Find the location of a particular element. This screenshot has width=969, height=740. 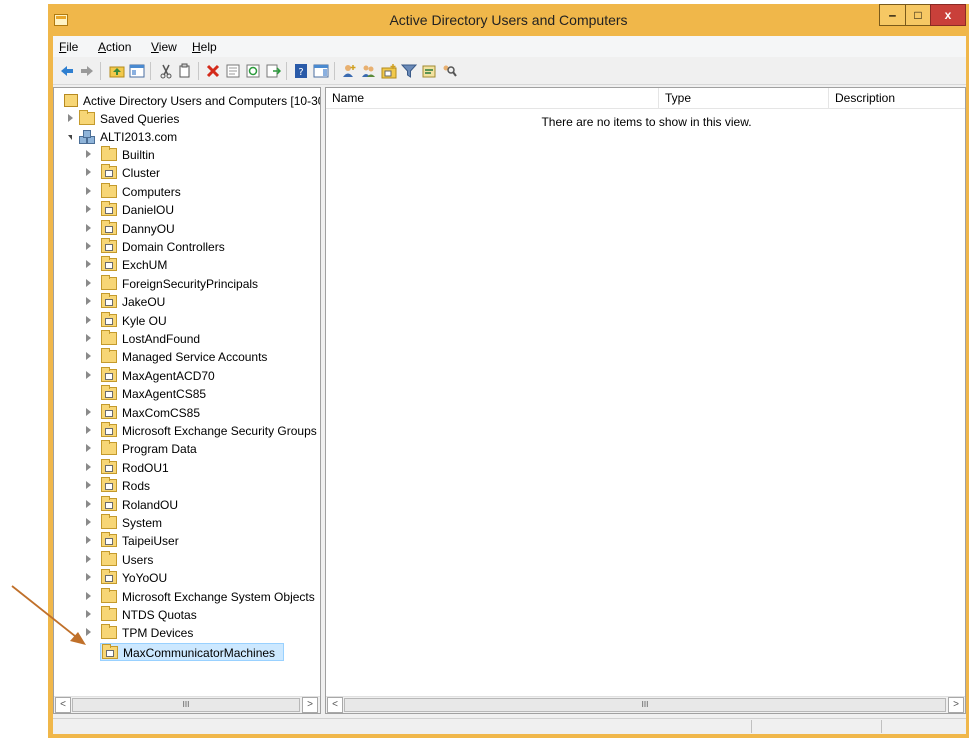

delete-icon is located at coordinates (213, 71).